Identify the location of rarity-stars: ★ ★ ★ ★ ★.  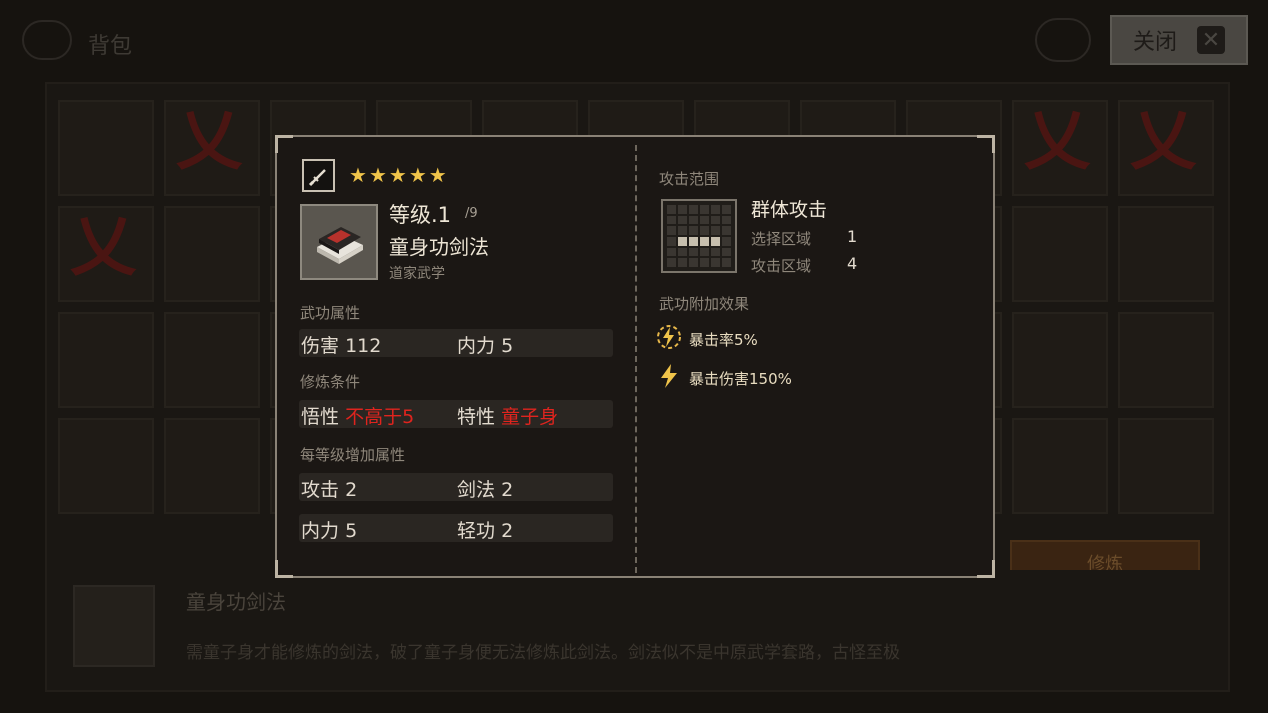
(398, 175).